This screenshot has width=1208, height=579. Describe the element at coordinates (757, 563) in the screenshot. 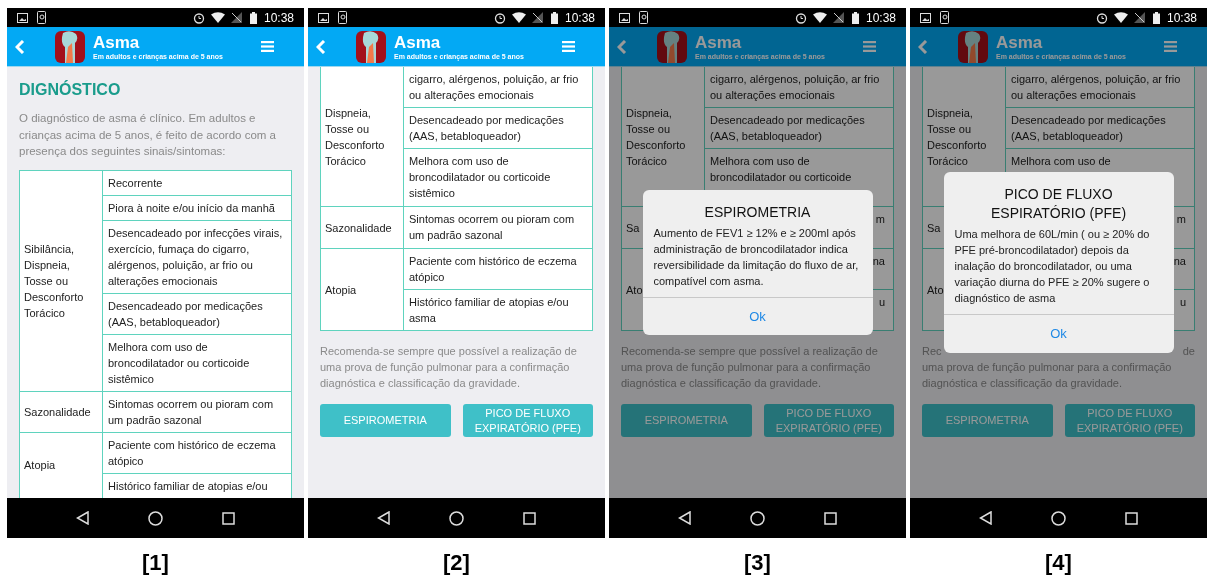

I see `screen-label: [3]` at that location.